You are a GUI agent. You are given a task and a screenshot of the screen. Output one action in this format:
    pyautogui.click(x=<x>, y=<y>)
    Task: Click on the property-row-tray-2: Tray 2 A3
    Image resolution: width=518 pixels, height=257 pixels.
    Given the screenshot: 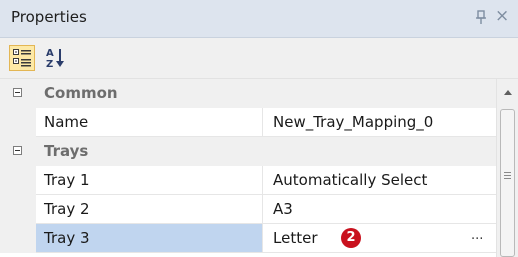 What is the action you would take?
    pyautogui.click(x=248, y=209)
    